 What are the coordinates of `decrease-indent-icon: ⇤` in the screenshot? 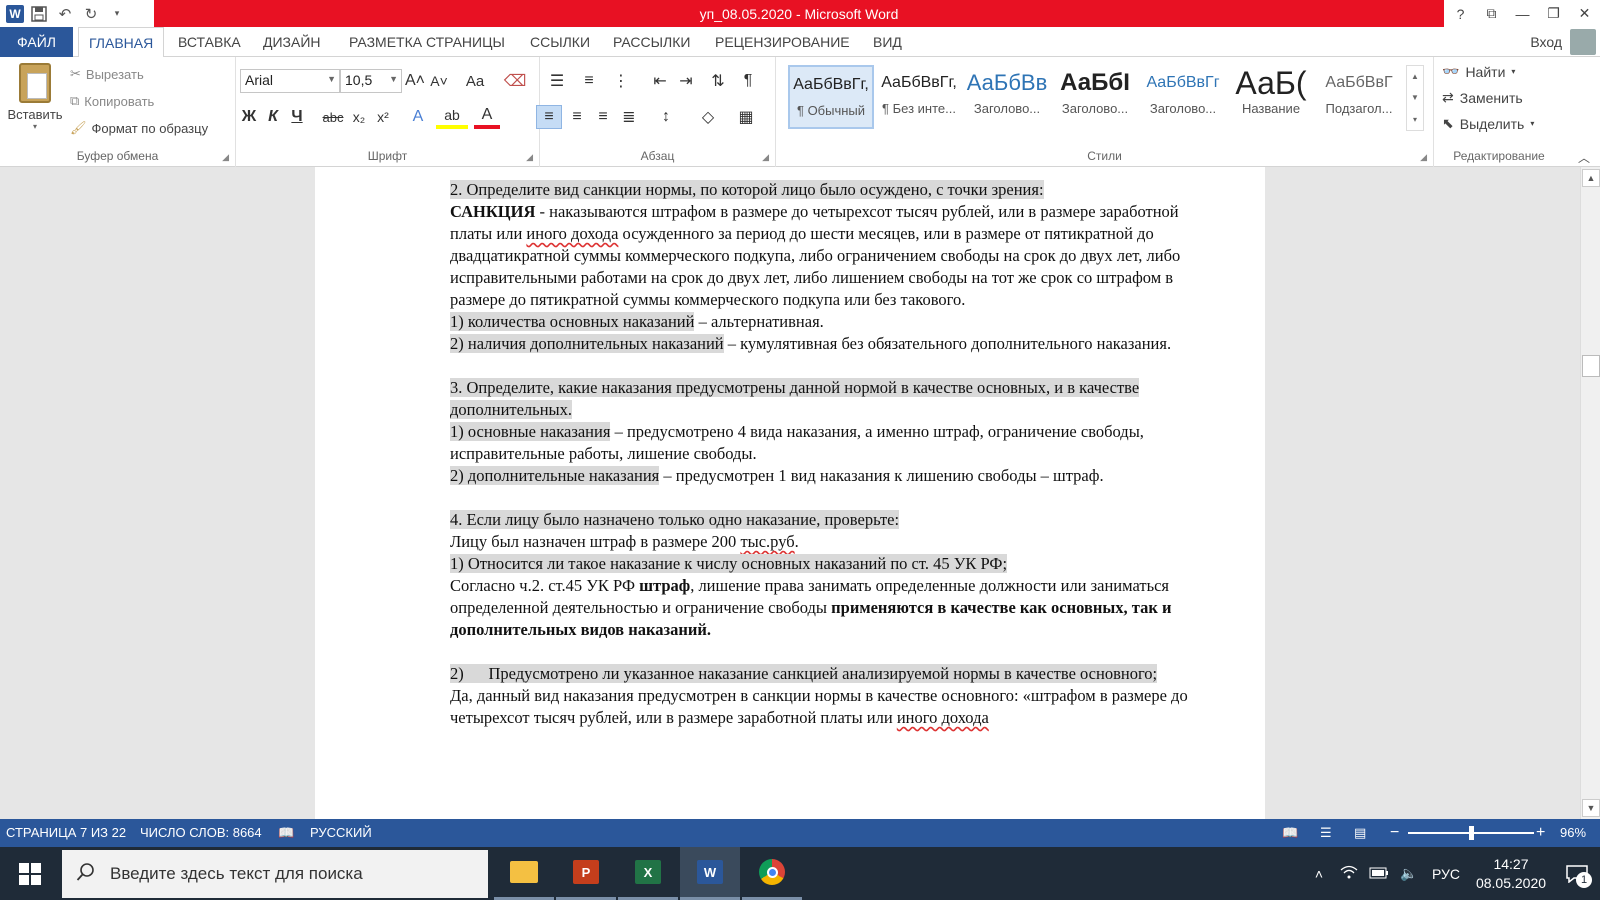 It's located at (660, 81).